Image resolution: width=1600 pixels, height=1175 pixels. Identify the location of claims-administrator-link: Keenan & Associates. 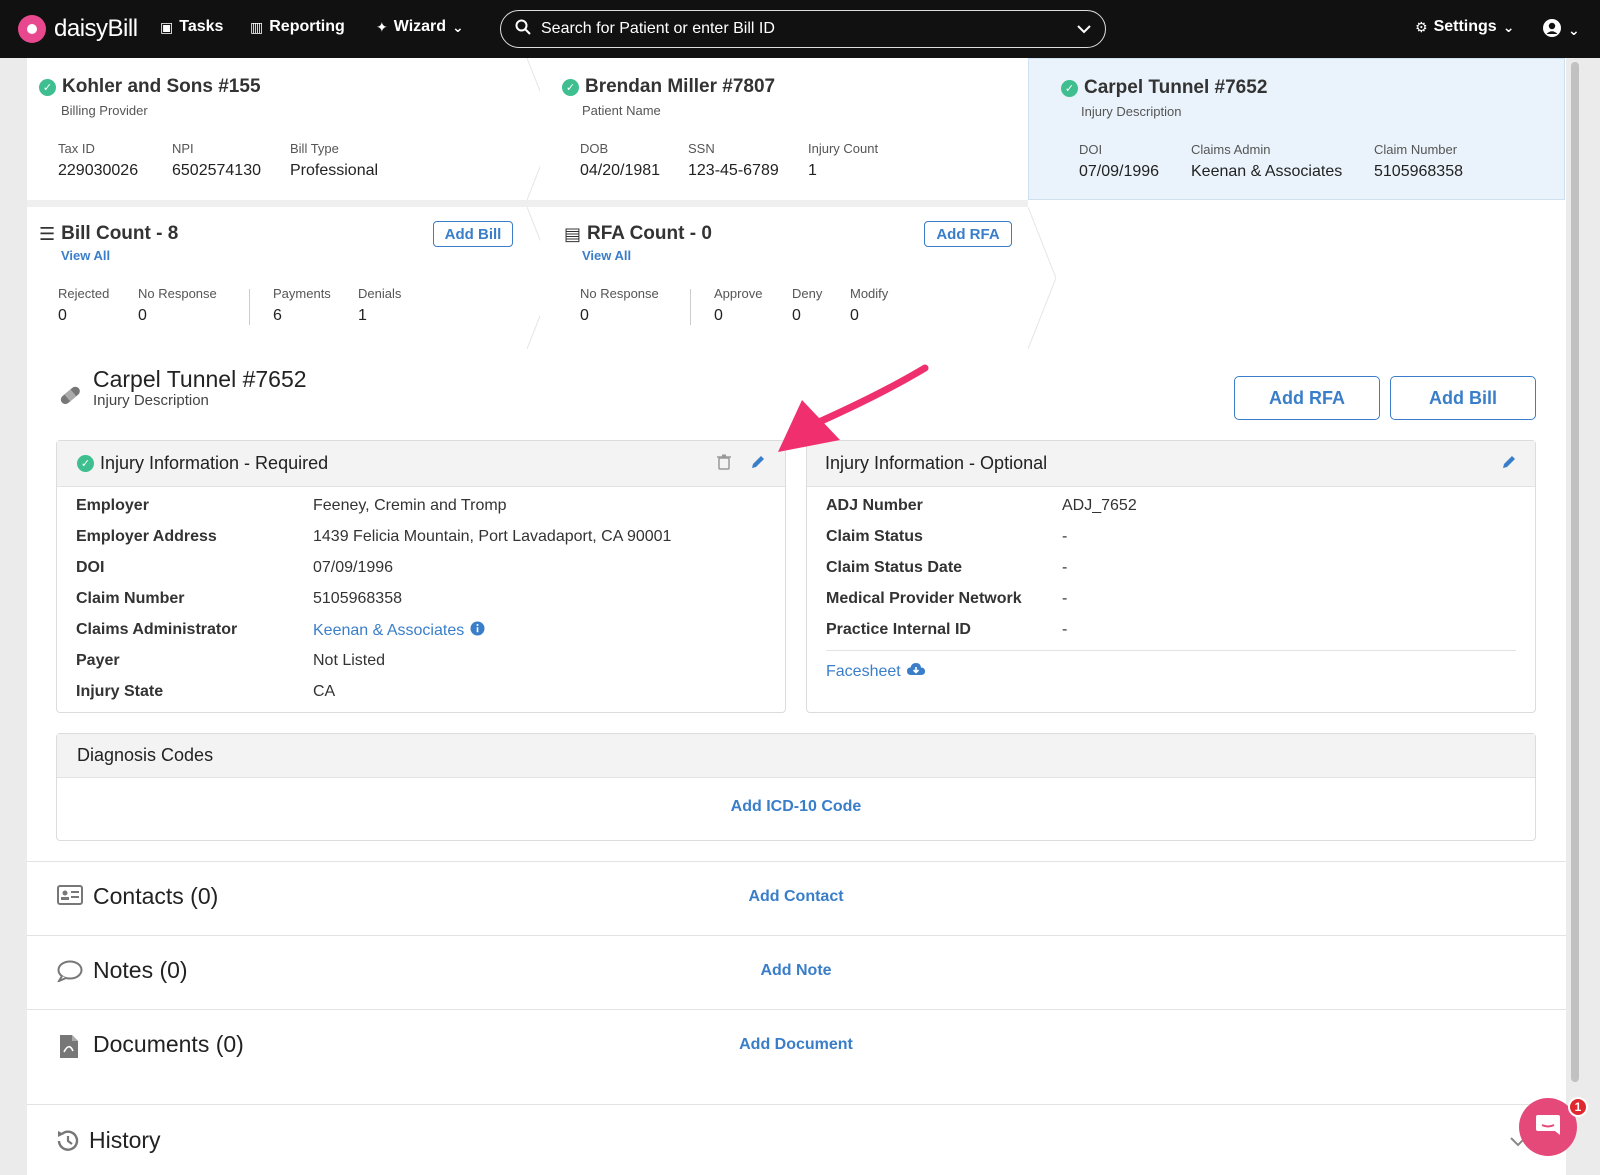
(388, 631).